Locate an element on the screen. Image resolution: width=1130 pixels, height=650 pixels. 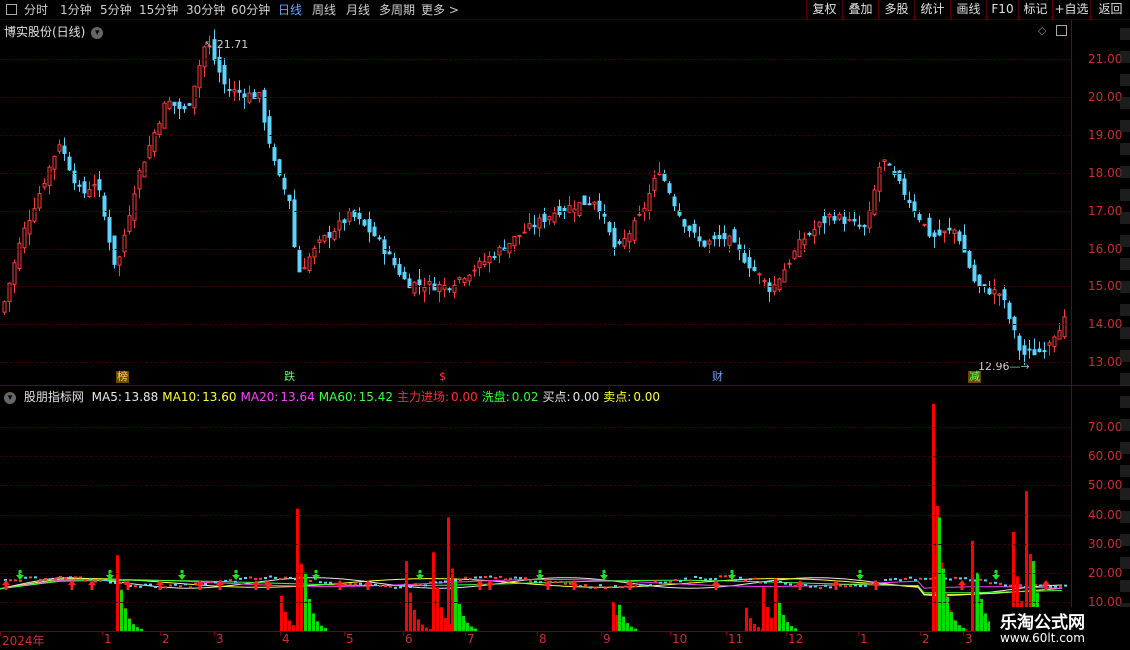
date-label-2: 2 is located at coordinates (166, 639).